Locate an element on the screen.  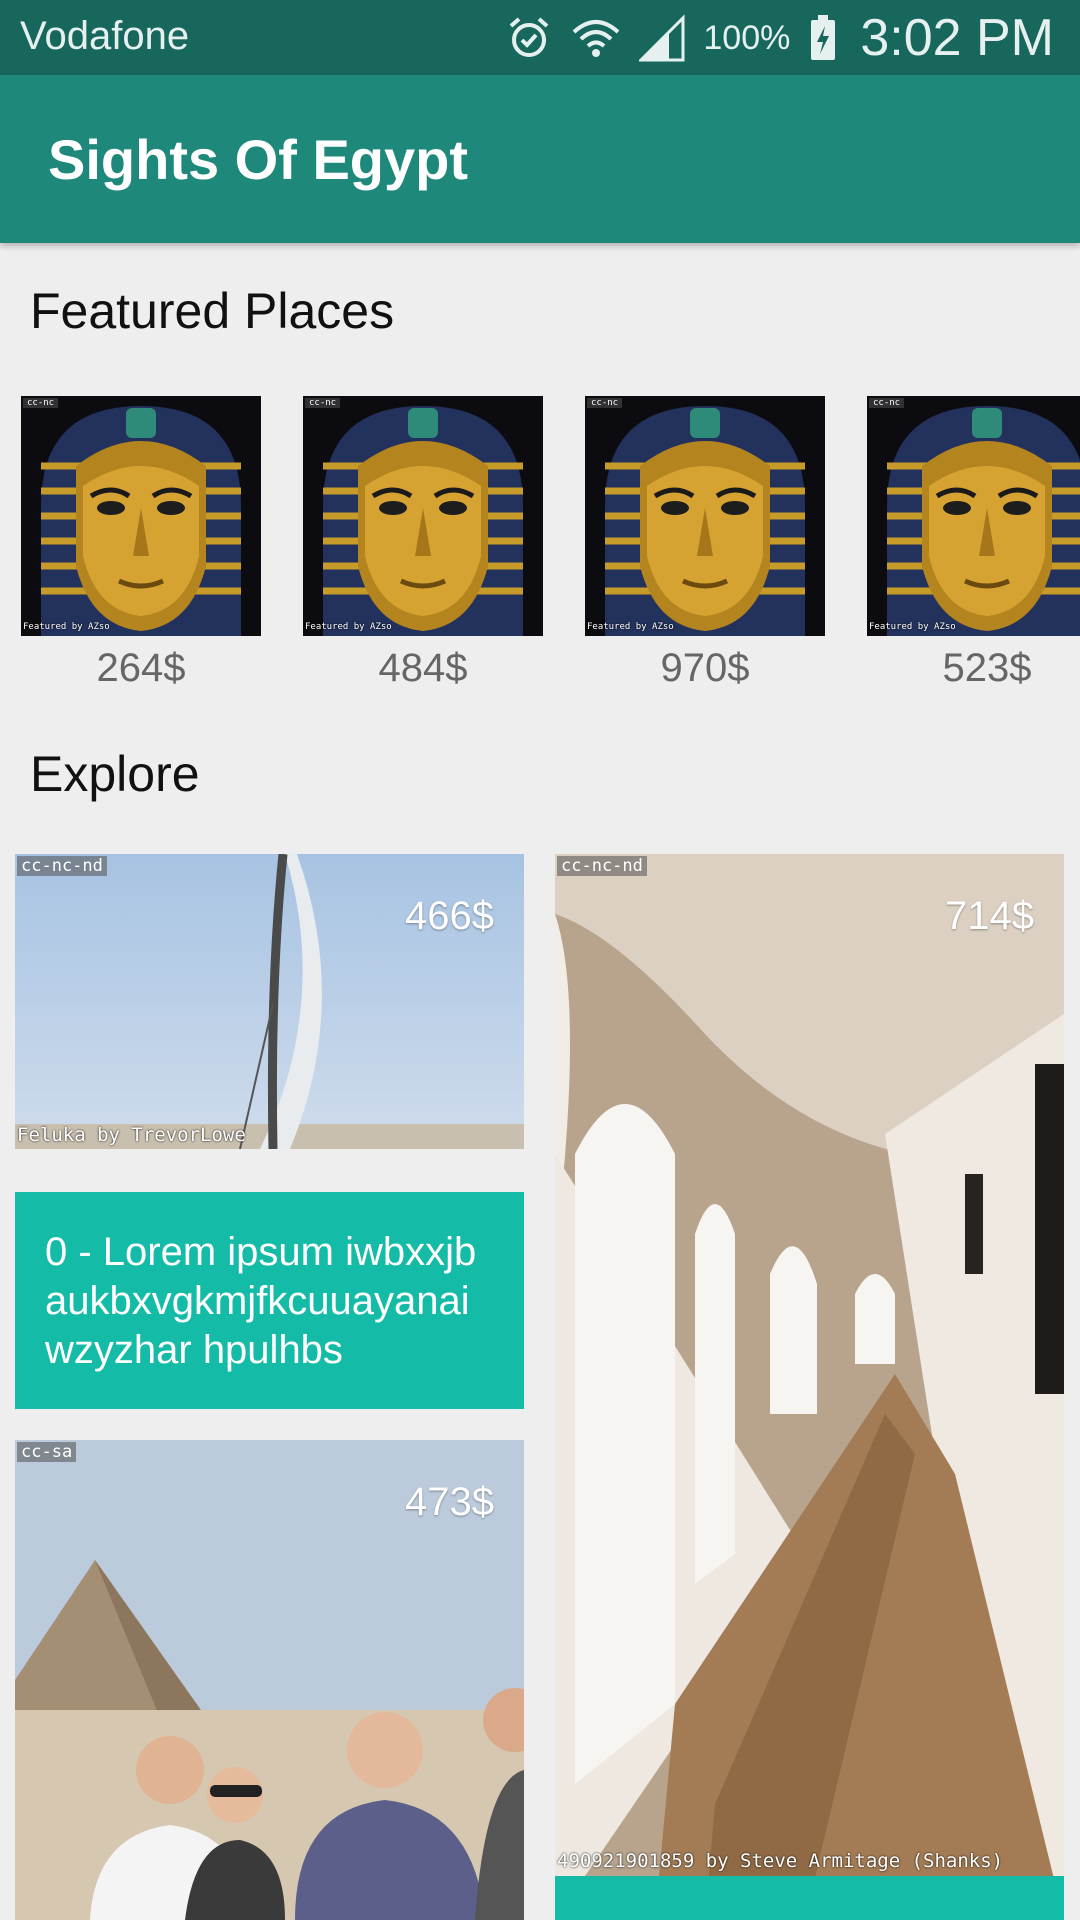
credit-tag: 490921901859 by Steve Armitage (Shanks) is located at coordinates (780, 1861).